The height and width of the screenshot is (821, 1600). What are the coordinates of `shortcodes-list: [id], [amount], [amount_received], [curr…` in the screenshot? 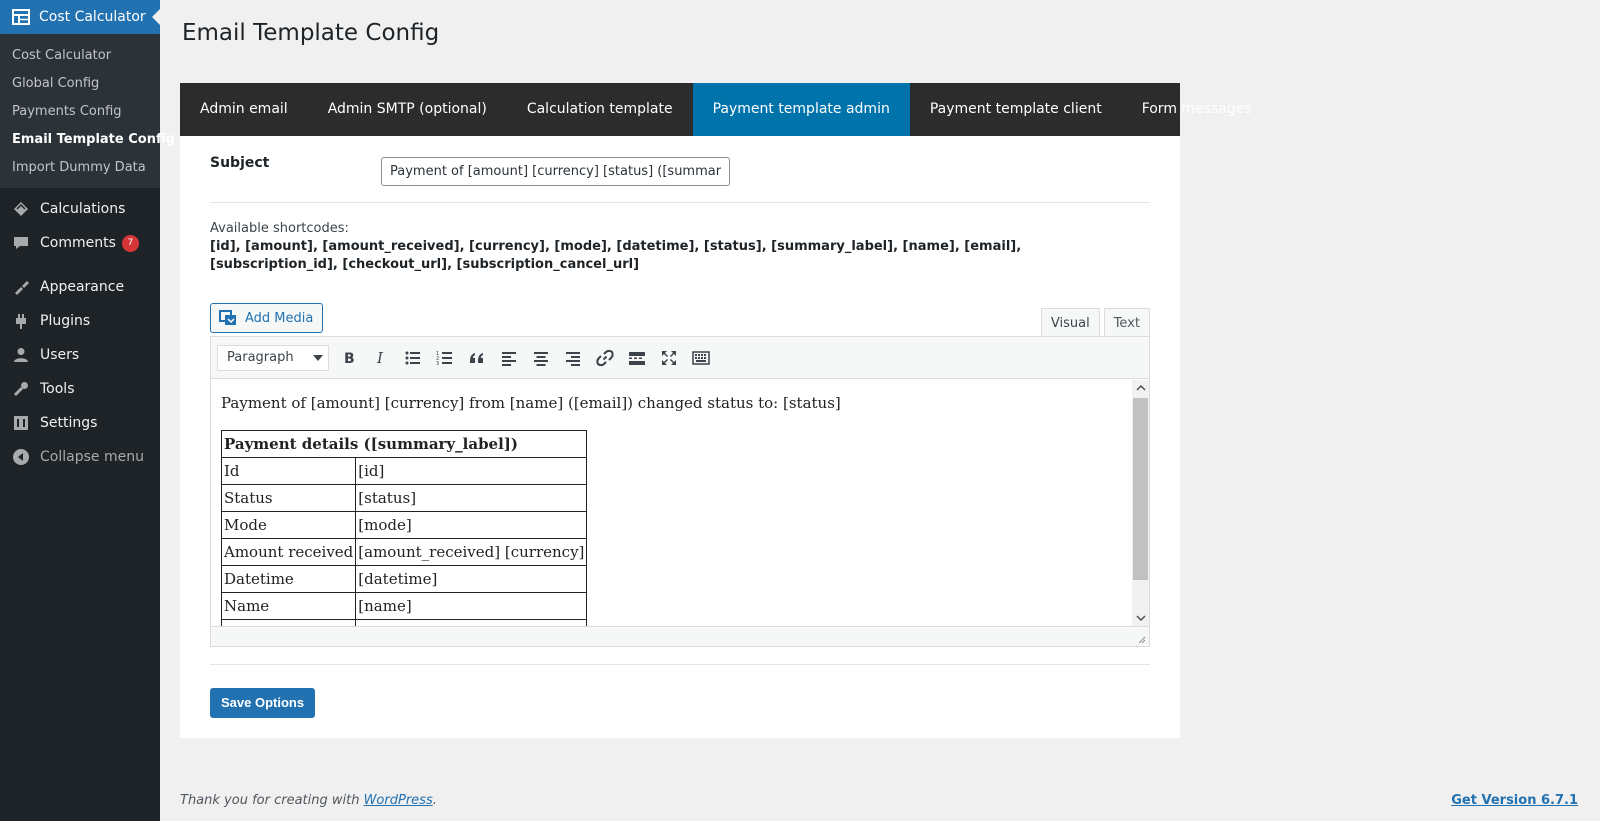 It's located at (616, 255).